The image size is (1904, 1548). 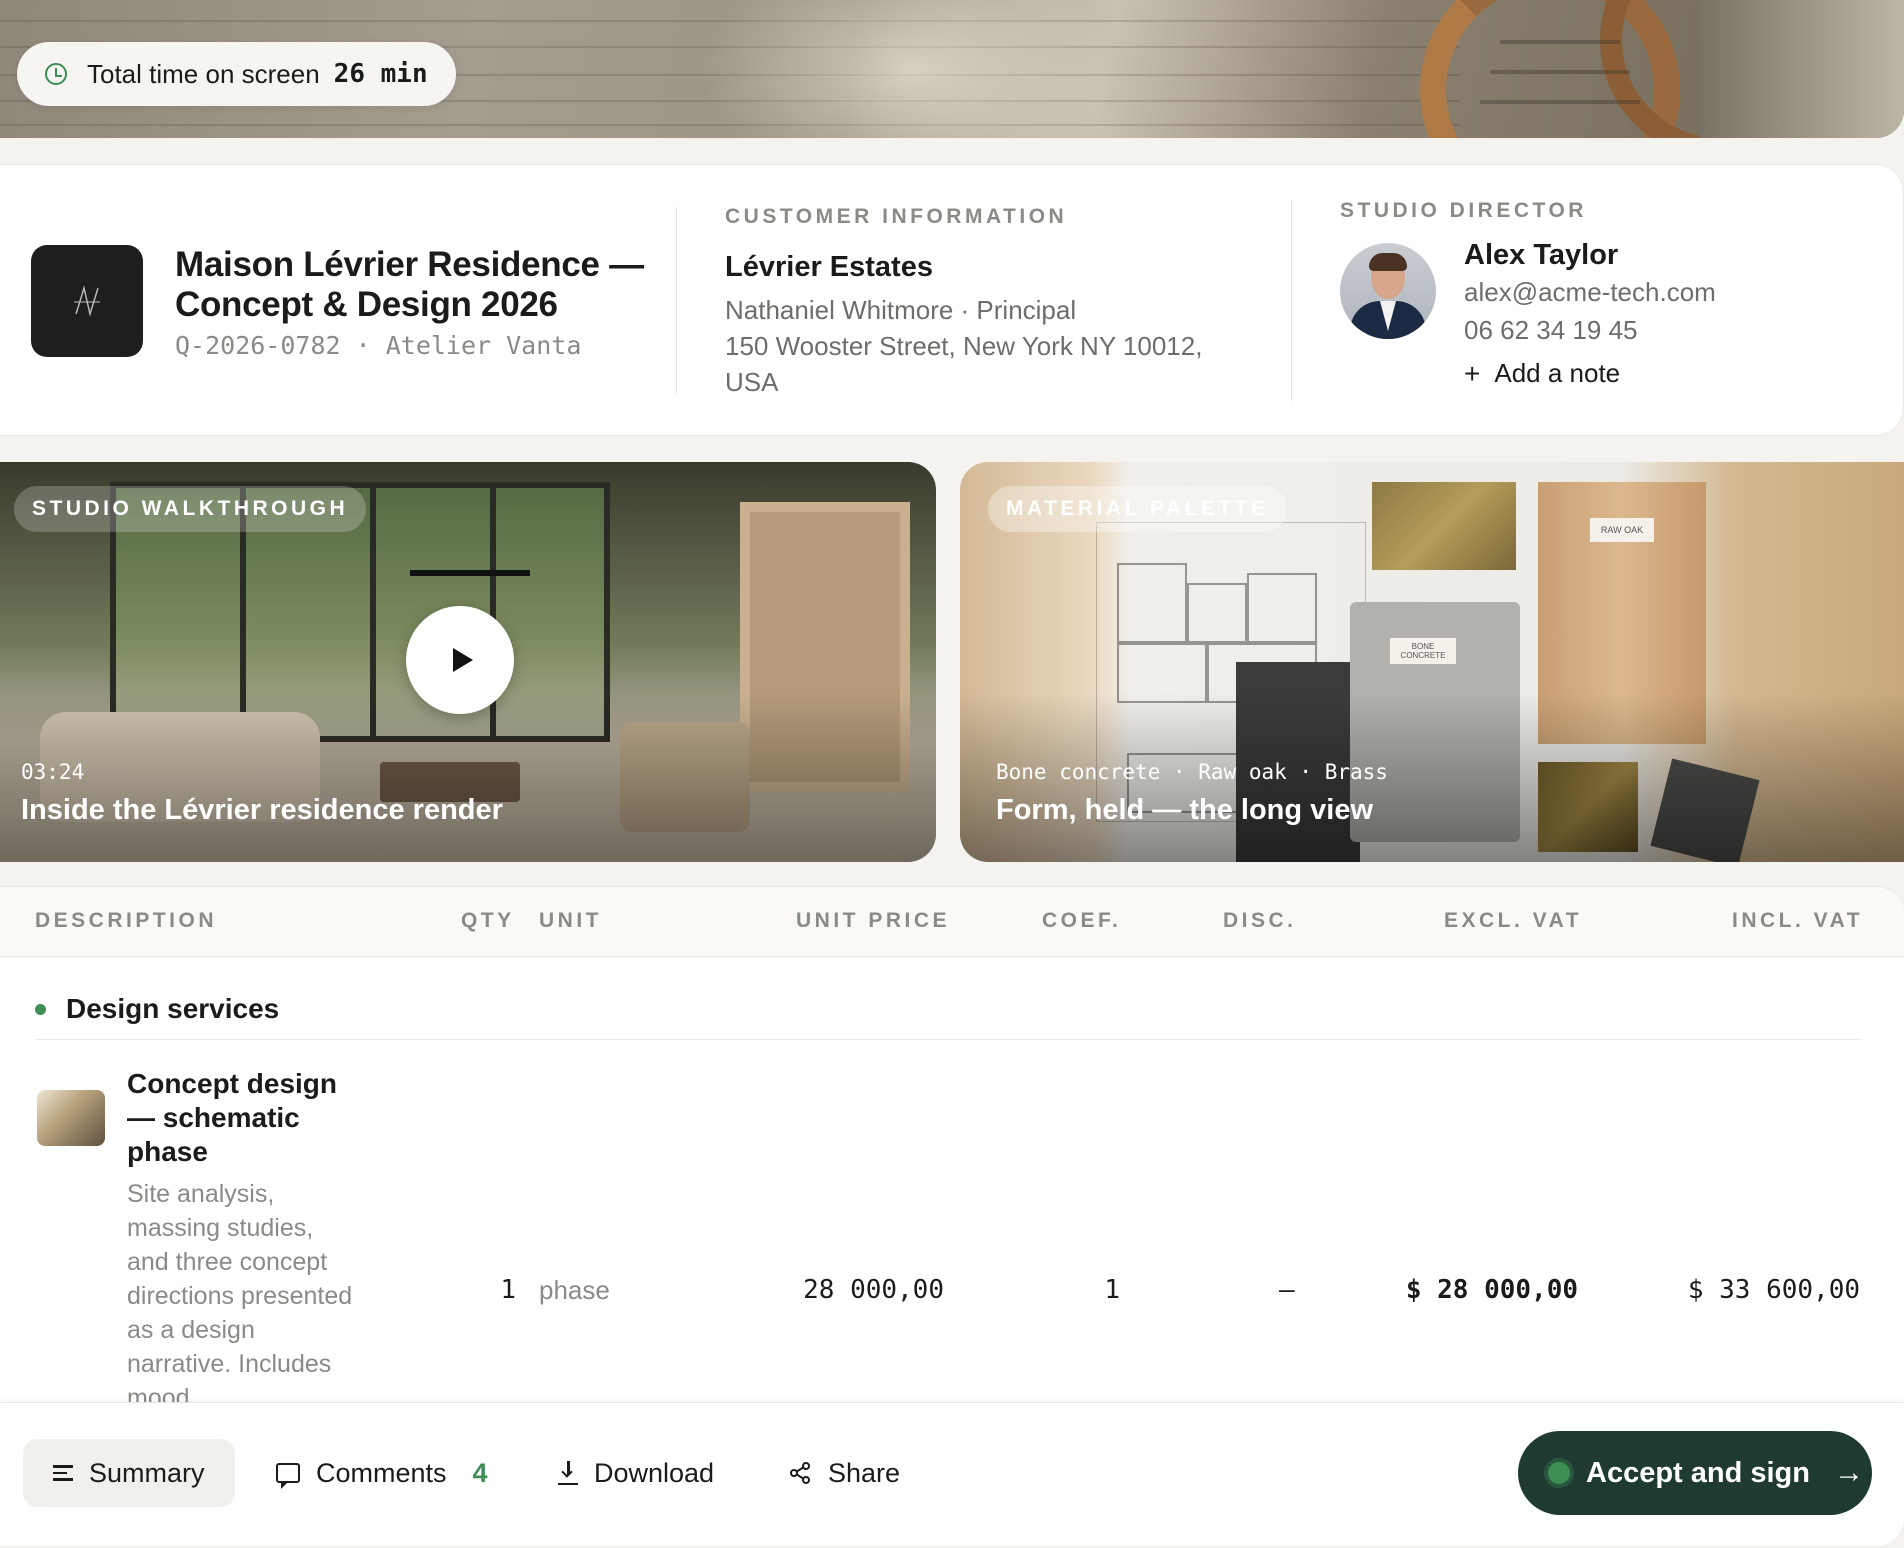 What do you see at coordinates (1590, 330) in the screenshot?
I see `director-phone: 06 62 34 19 45` at bounding box center [1590, 330].